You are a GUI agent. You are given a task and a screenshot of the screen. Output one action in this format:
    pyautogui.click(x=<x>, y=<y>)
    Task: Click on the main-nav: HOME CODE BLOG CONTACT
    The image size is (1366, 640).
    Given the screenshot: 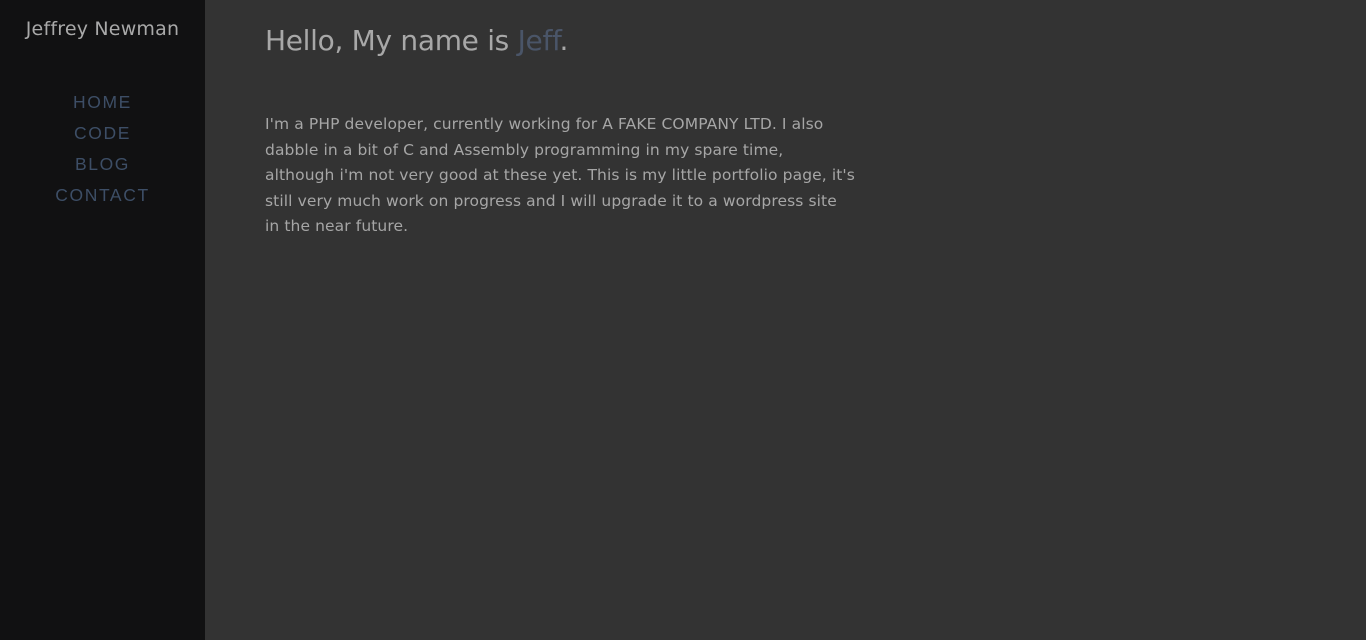 What is the action you would take?
    pyautogui.click(x=102, y=152)
    